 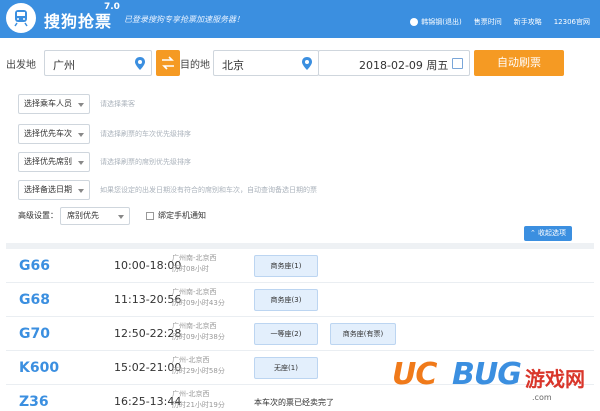 I want to click on sold-out-message: 本车次的票已经卖完了, so click(x=294, y=402).